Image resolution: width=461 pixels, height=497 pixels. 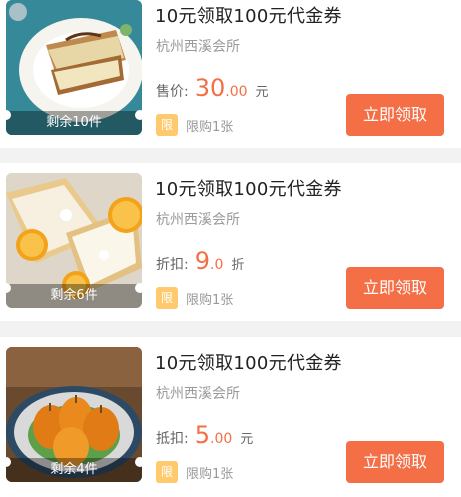 I want to click on product-image-toast: 剩余6件, so click(x=74, y=240).